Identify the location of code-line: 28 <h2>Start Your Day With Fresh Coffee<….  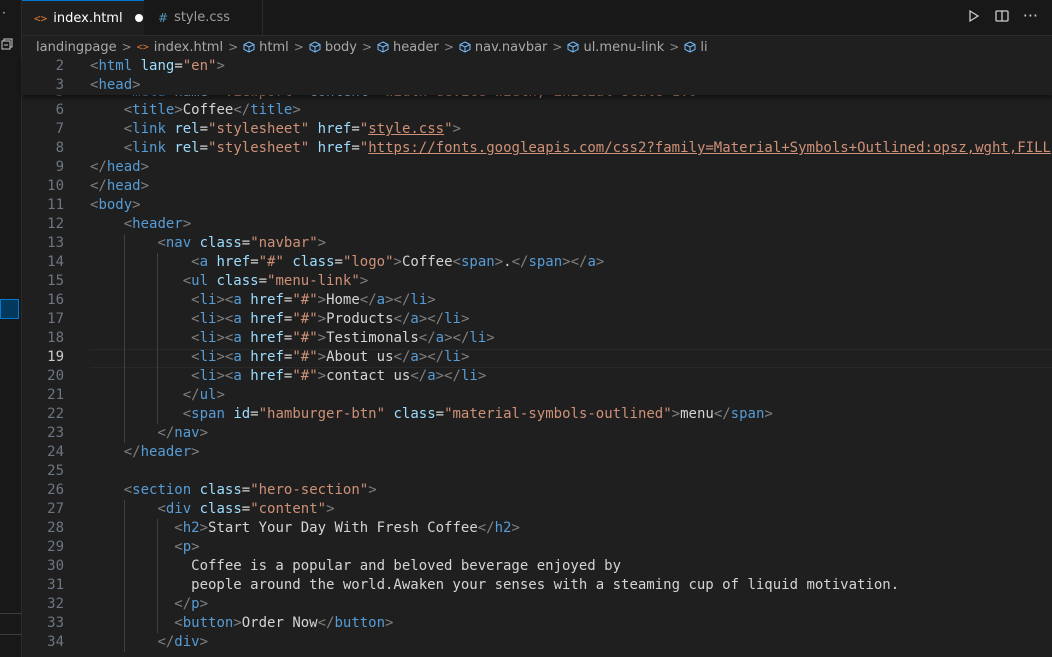
(537, 528).